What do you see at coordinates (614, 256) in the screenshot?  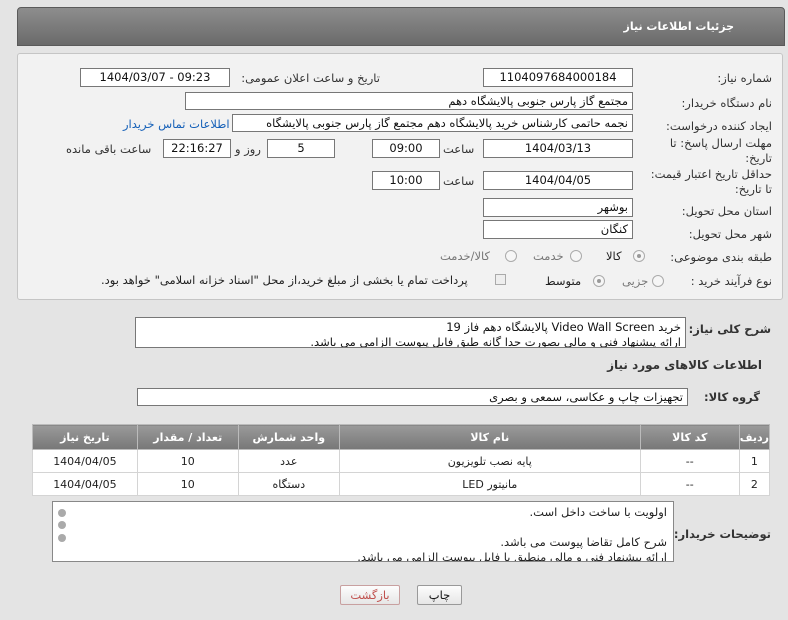 I see `category-option-goods: کالا` at bounding box center [614, 256].